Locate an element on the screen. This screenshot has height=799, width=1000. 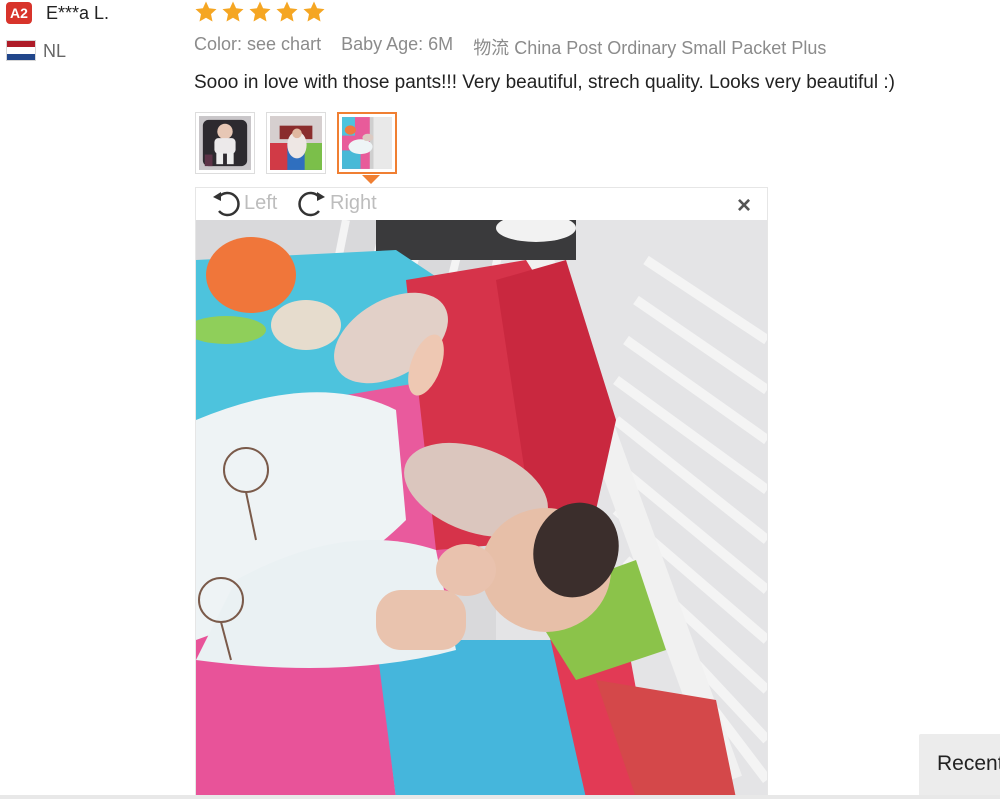
age-attribute: Baby Age: 6M is located at coordinates (397, 47).